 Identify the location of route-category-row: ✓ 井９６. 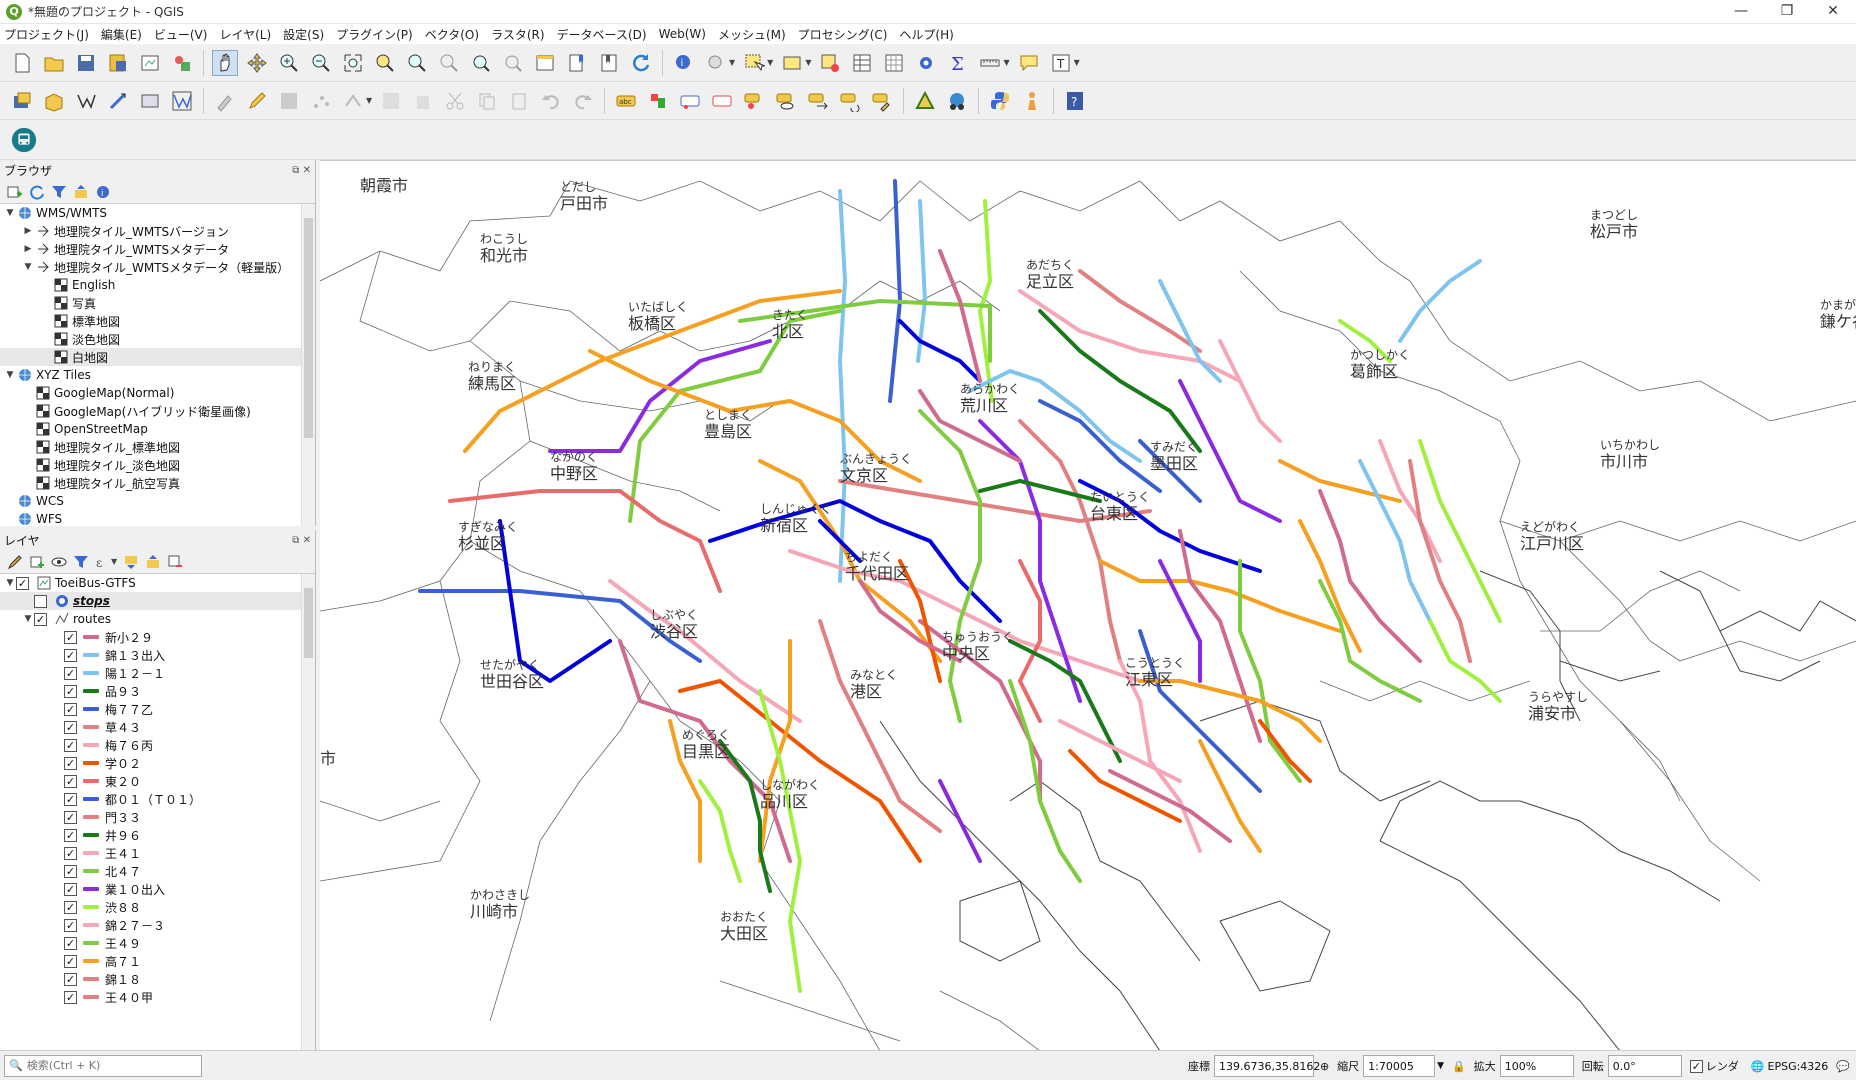
(157, 835).